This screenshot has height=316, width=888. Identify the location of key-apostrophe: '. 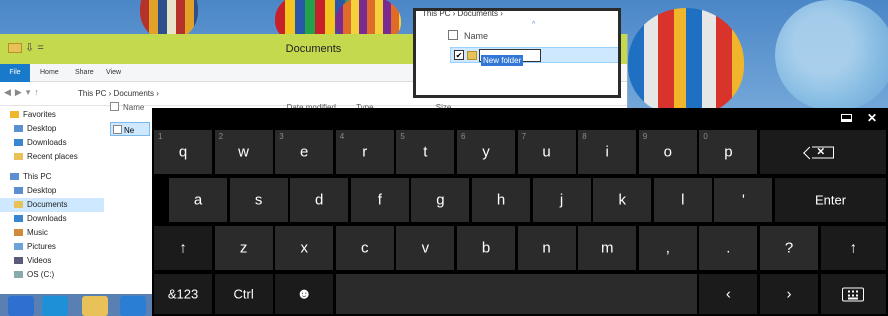
(743, 200).